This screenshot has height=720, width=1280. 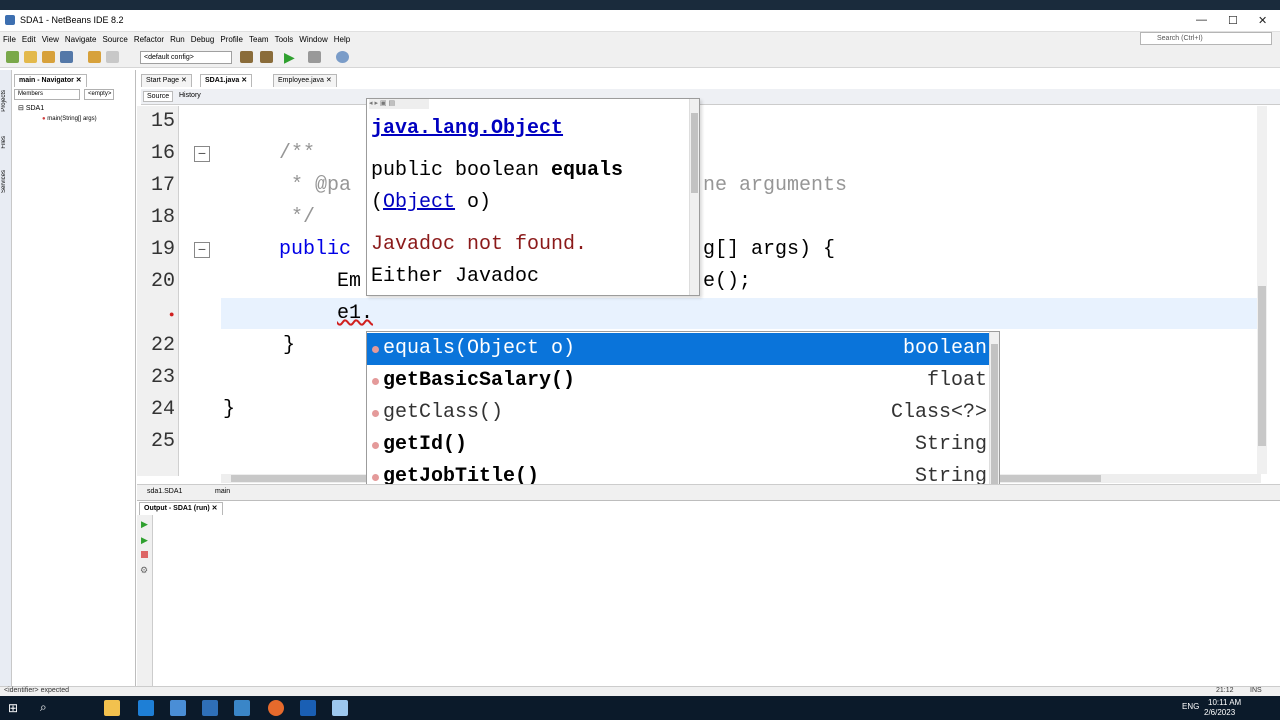 What do you see at coordinates (1262, 20) in the screenshot?
I see `close-icon: ✕` at bounding box center [1262, 20].